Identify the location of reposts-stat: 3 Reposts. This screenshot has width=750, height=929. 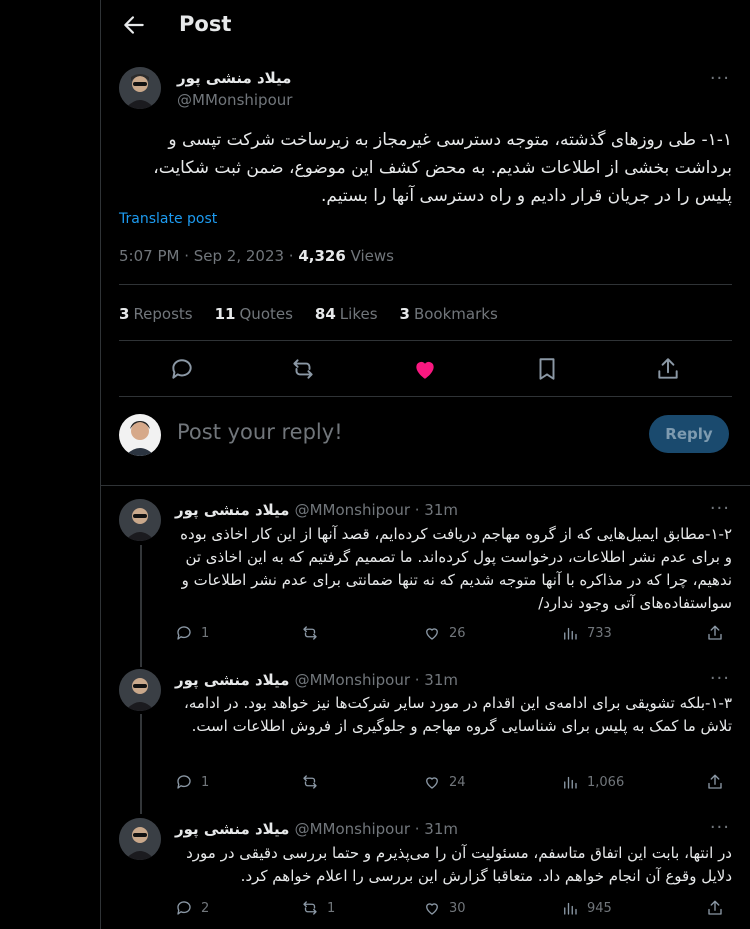
(156, 314).